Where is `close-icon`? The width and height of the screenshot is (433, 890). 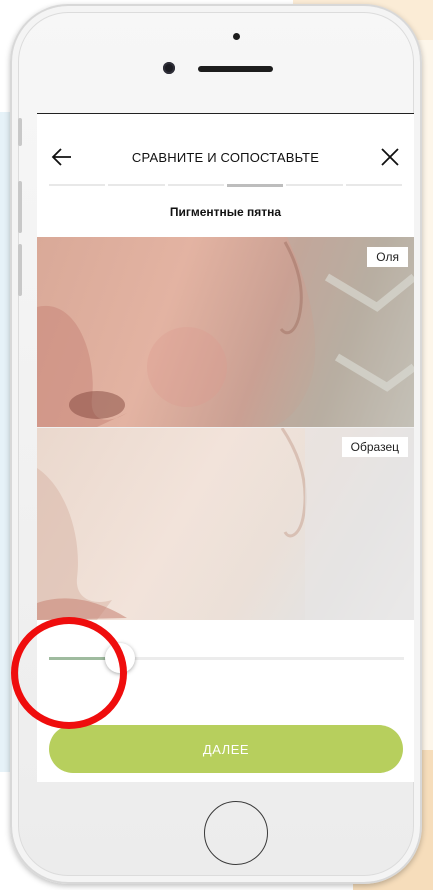 close-icon is located at coordinates (390, 157).